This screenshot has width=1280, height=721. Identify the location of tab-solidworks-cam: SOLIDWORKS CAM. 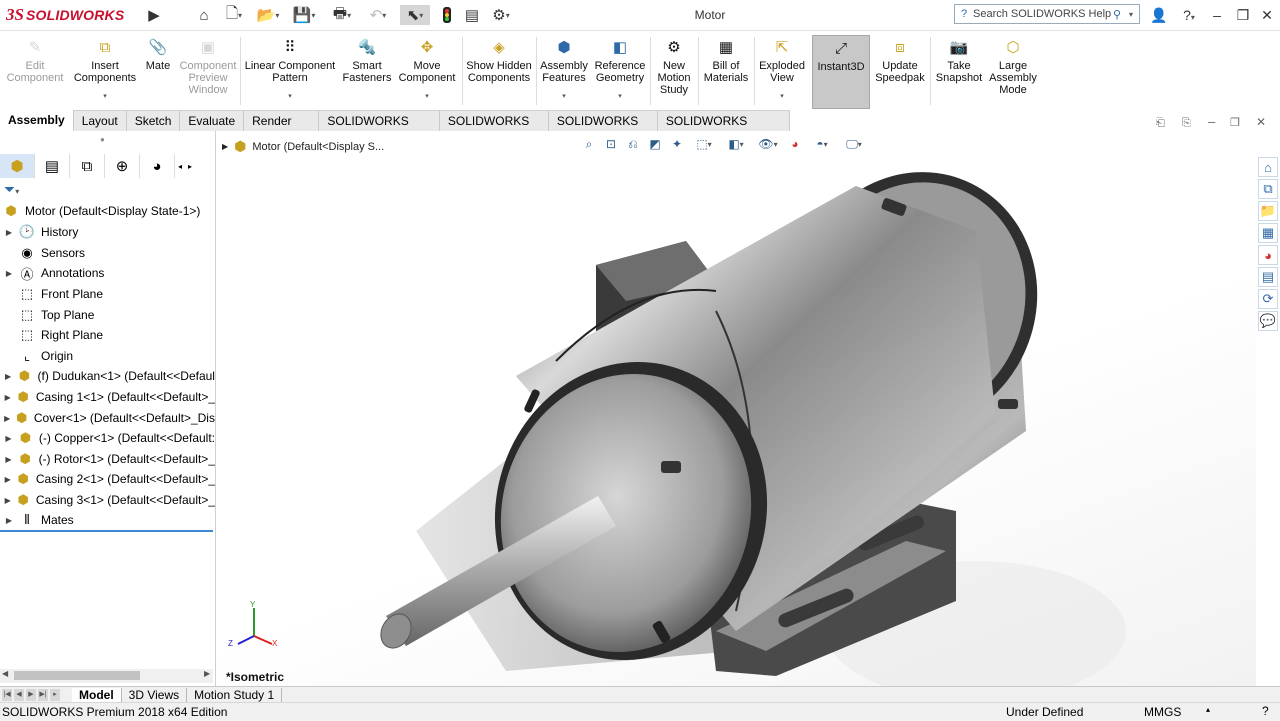
(603, 129).